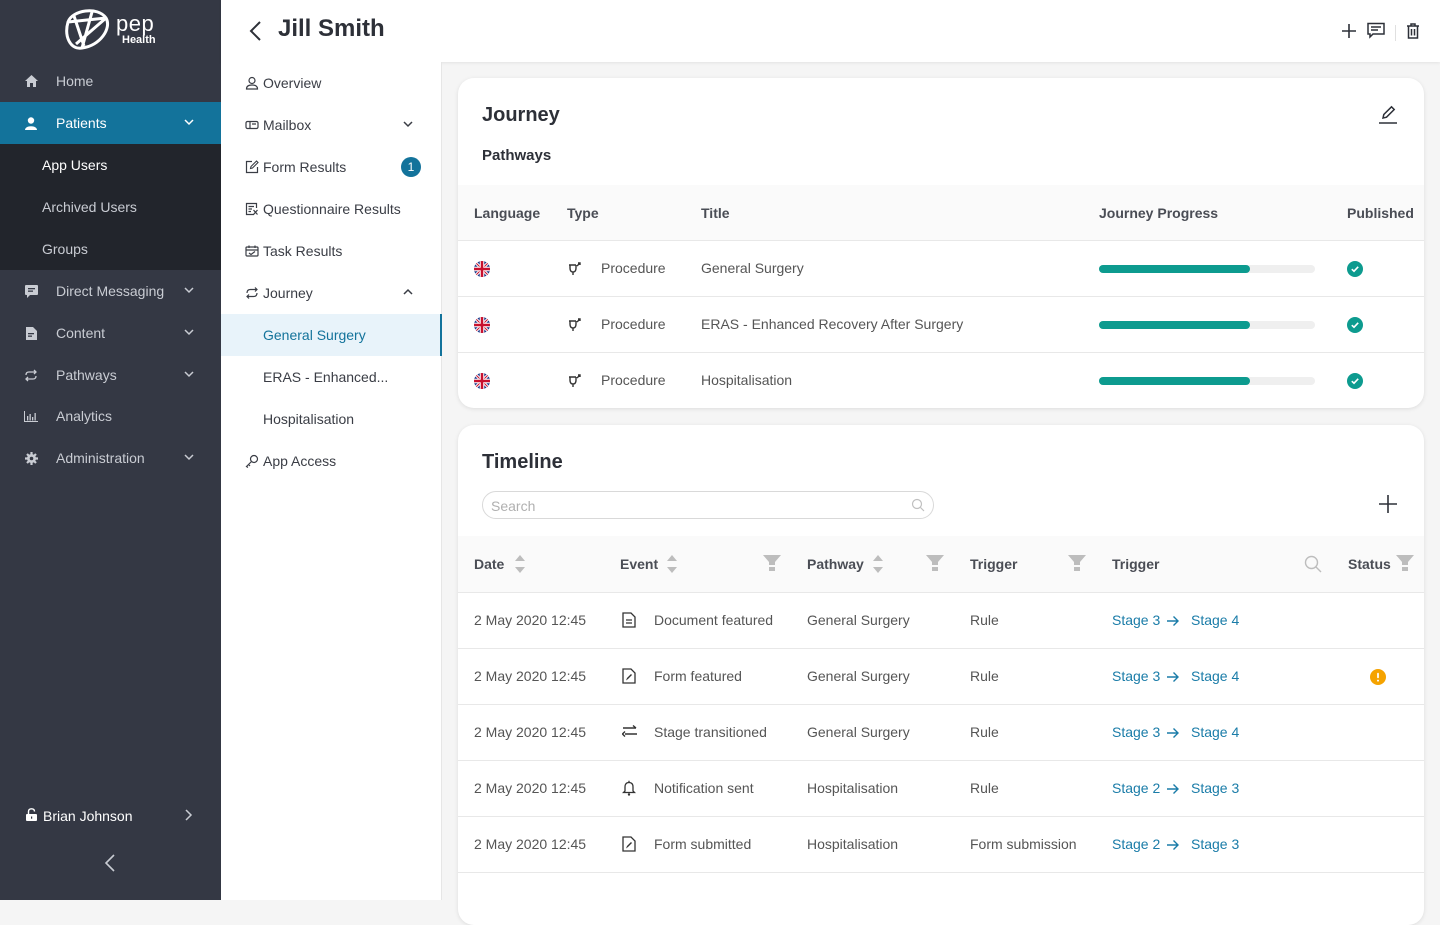 This screenshot has width=1440, height=925. What do you see at coordinates (300, 461) in the screenshot?
I see `subnav-label: App Access` at bounding box center [300, 461].